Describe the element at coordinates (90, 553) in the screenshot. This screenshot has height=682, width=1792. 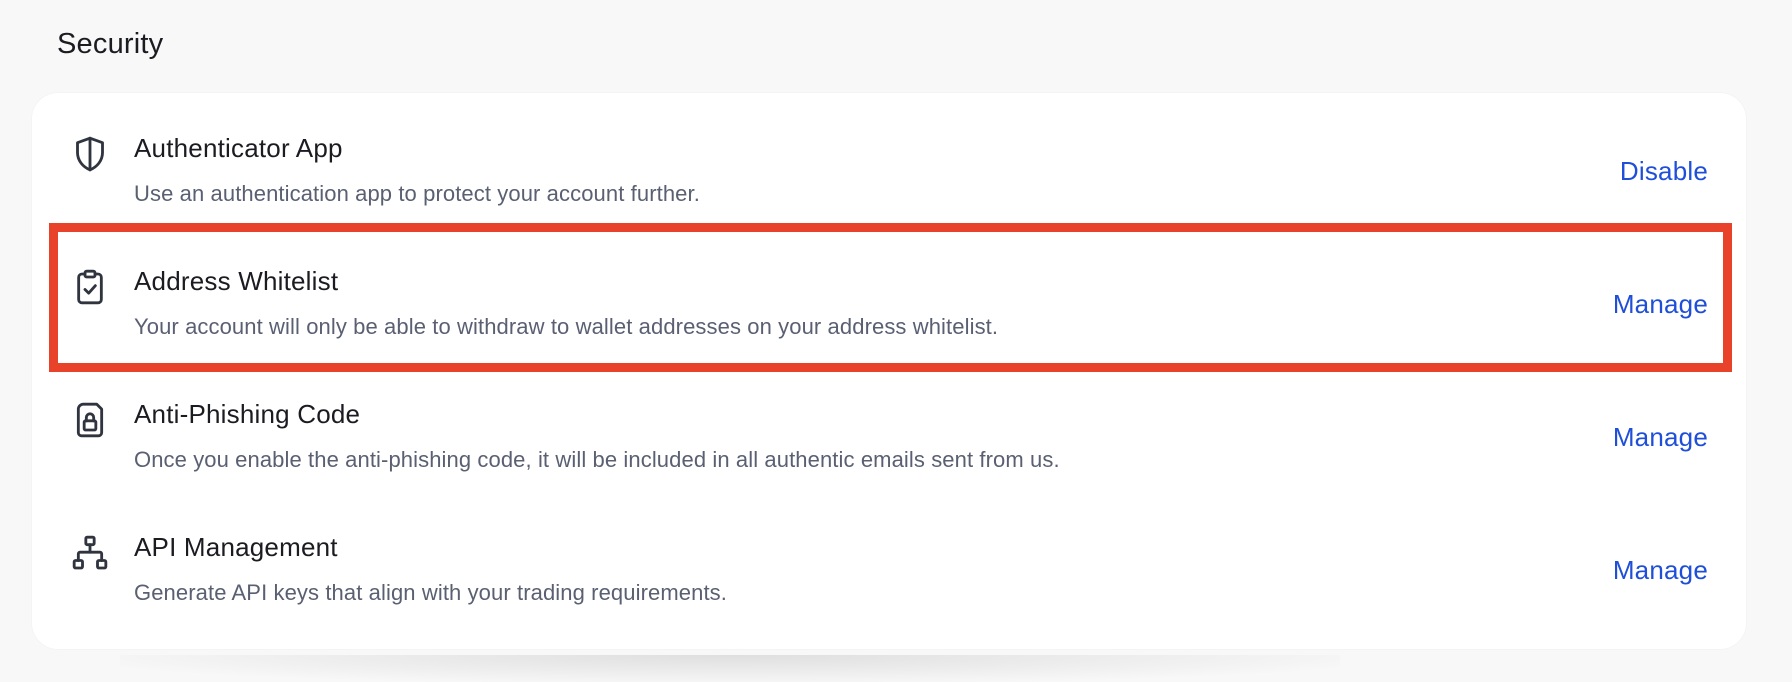
I see `network-icon` at that location.